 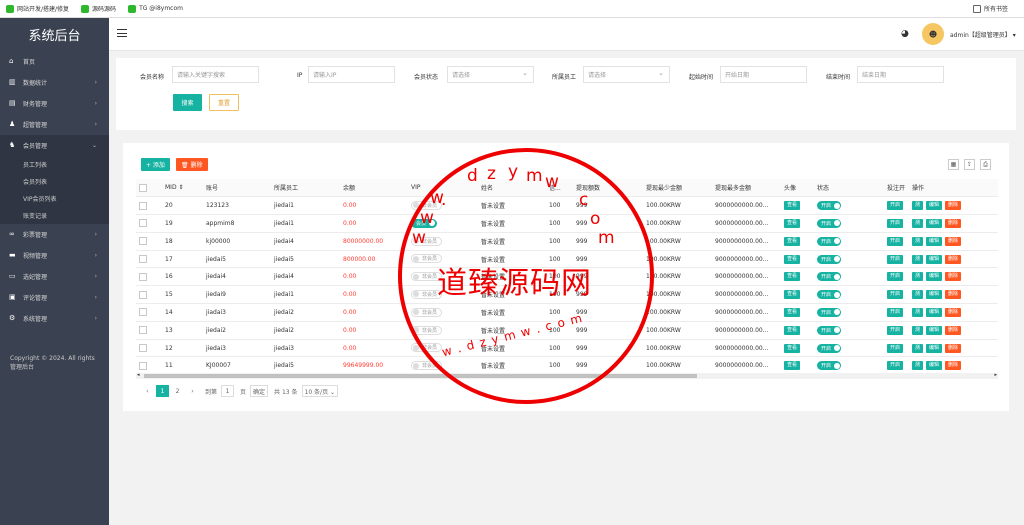 I want to click on sidebar-item: ♞ 会员管理 ⌄, so click(x=54, y=145).